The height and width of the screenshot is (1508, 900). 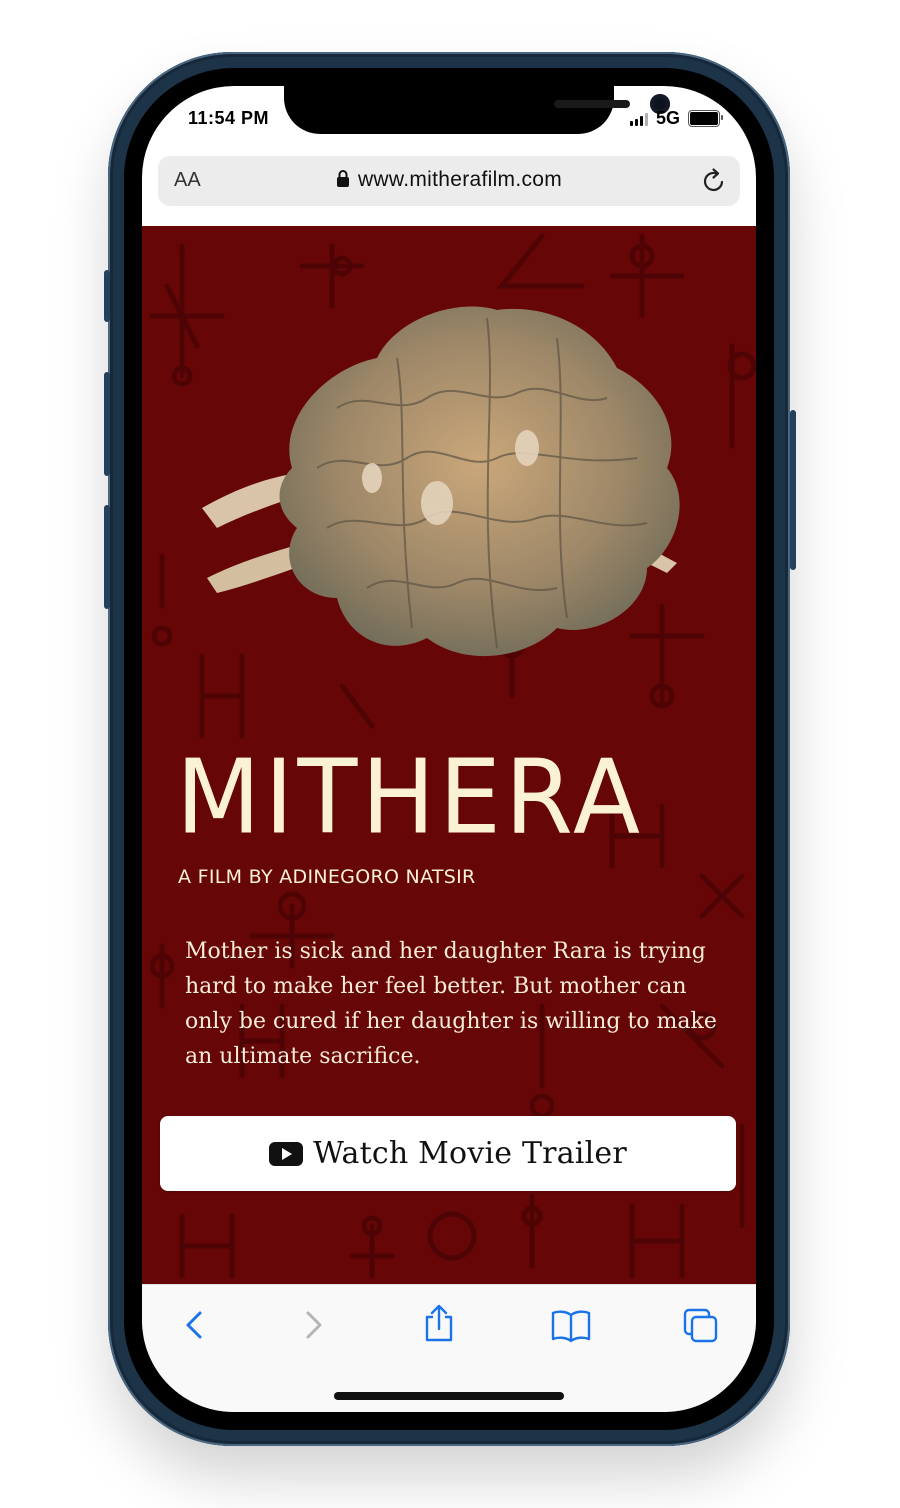 I want to click on youtube-icon, so click(x=286, y=1153).